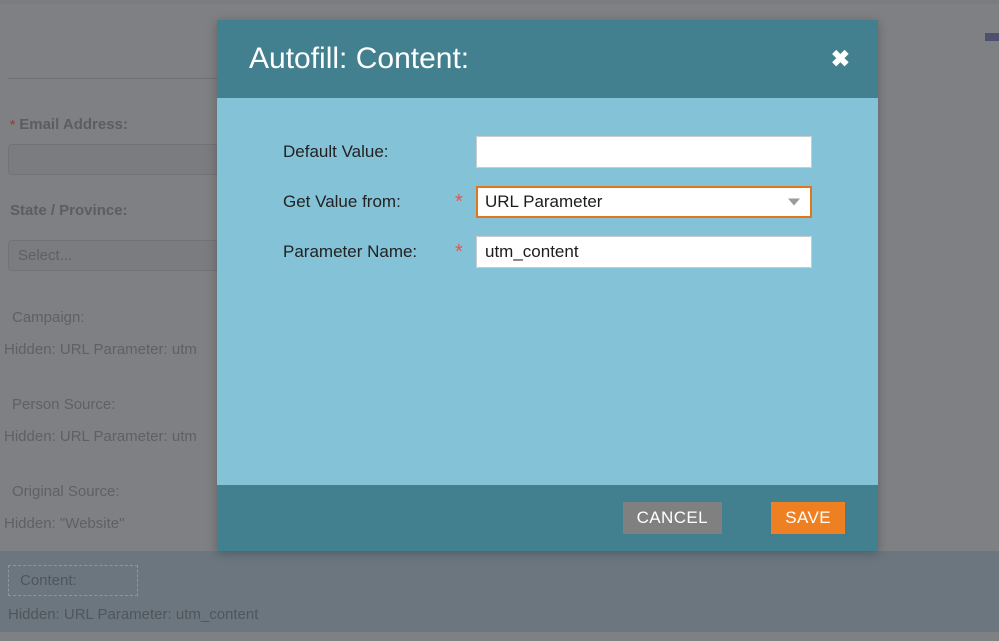 This screenshot has height=641, width=999. I want to click on background-label-email-text: Email Address:, so click(73, 124).